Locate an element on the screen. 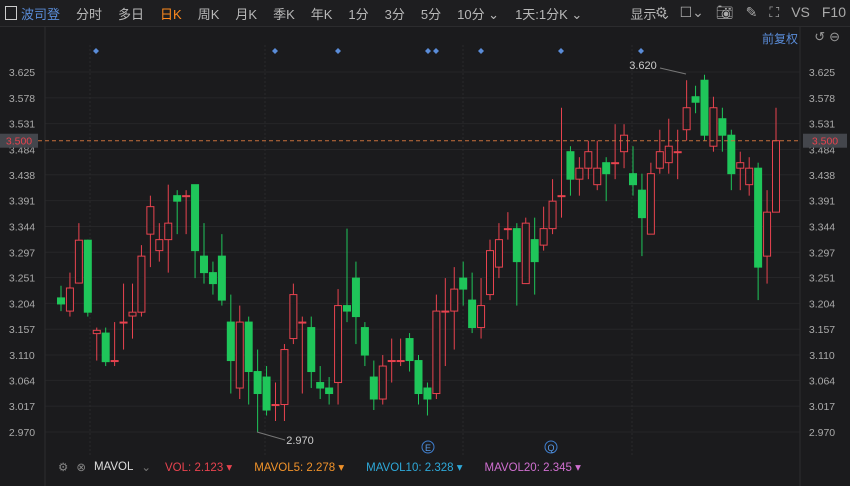 The width and height of the screenshot is (850, 486). indicator-name: MAVOL is located at coordinates (113, 467).